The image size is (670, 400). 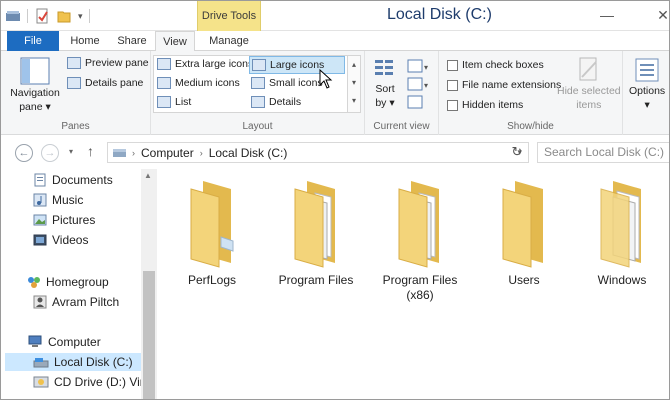 I want to click on panes-group-label: Panes, so click(x=75, y=126).